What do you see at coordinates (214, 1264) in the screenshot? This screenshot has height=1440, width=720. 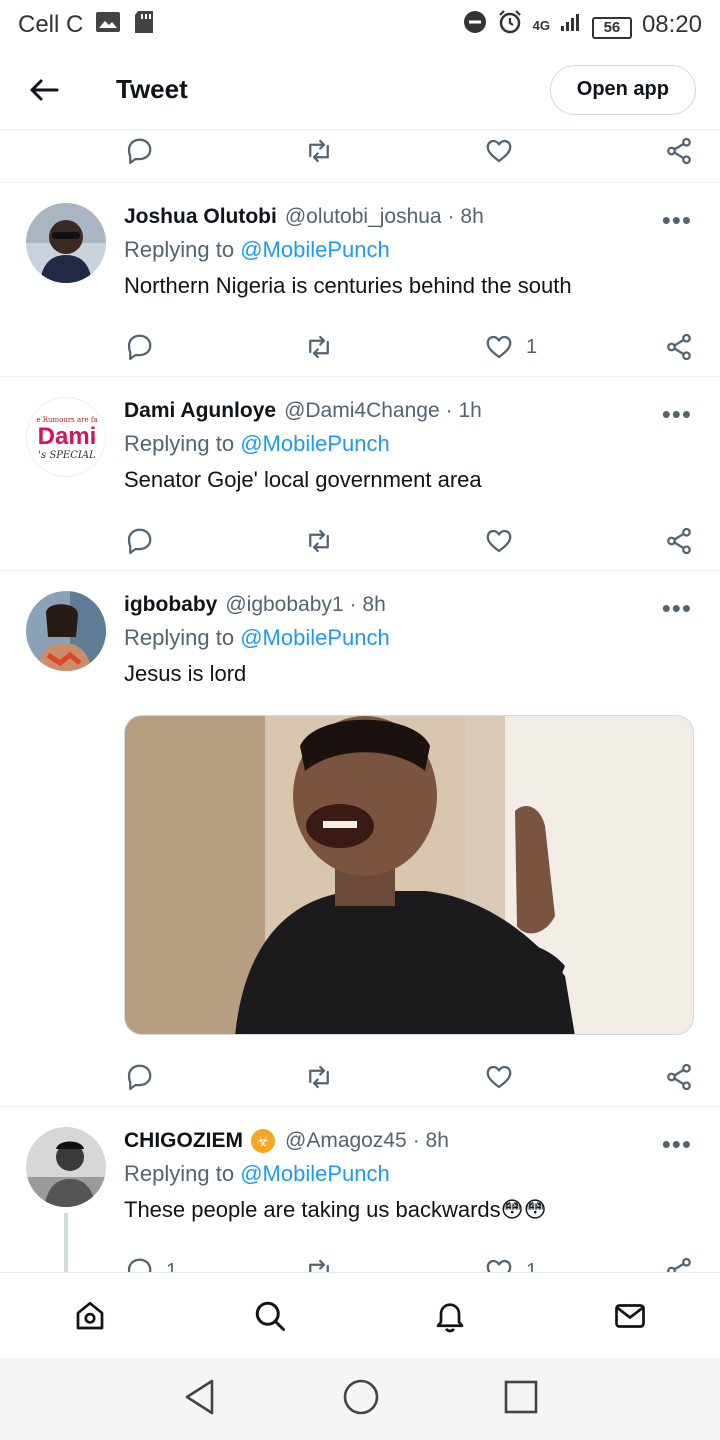 I see `reply-button: 1` at bounding box center [214, 1264].